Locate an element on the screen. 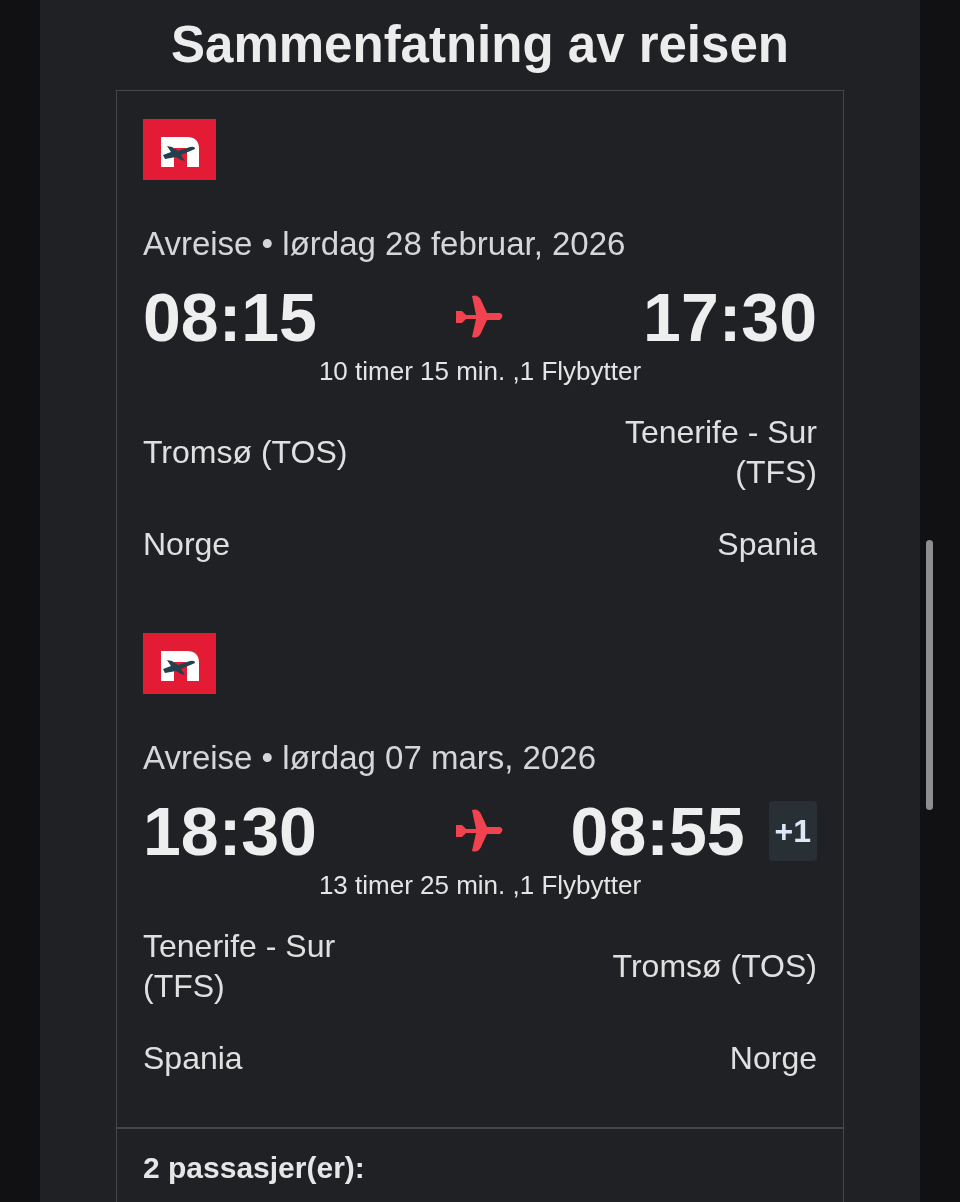 The height and width of the screenshot is (1202, 960). destination-airport: Tromsø (TOS) is located at coordinates (714, 966).